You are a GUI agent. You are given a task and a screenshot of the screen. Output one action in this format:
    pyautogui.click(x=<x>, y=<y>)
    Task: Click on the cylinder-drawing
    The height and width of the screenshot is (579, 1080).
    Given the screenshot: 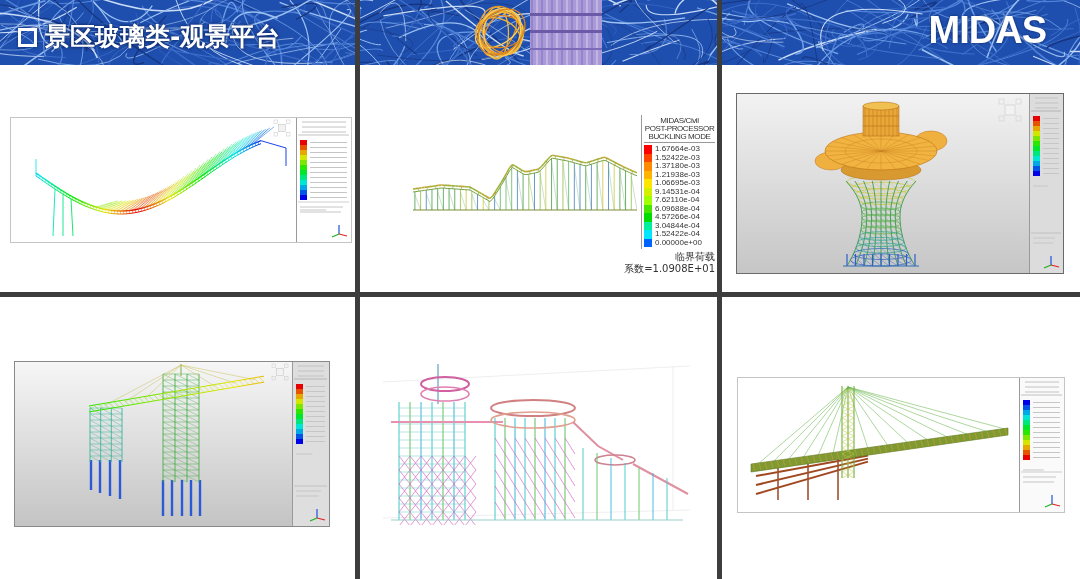 What is the action you would take?
    pyautogui.click(x=566, y=32)
    